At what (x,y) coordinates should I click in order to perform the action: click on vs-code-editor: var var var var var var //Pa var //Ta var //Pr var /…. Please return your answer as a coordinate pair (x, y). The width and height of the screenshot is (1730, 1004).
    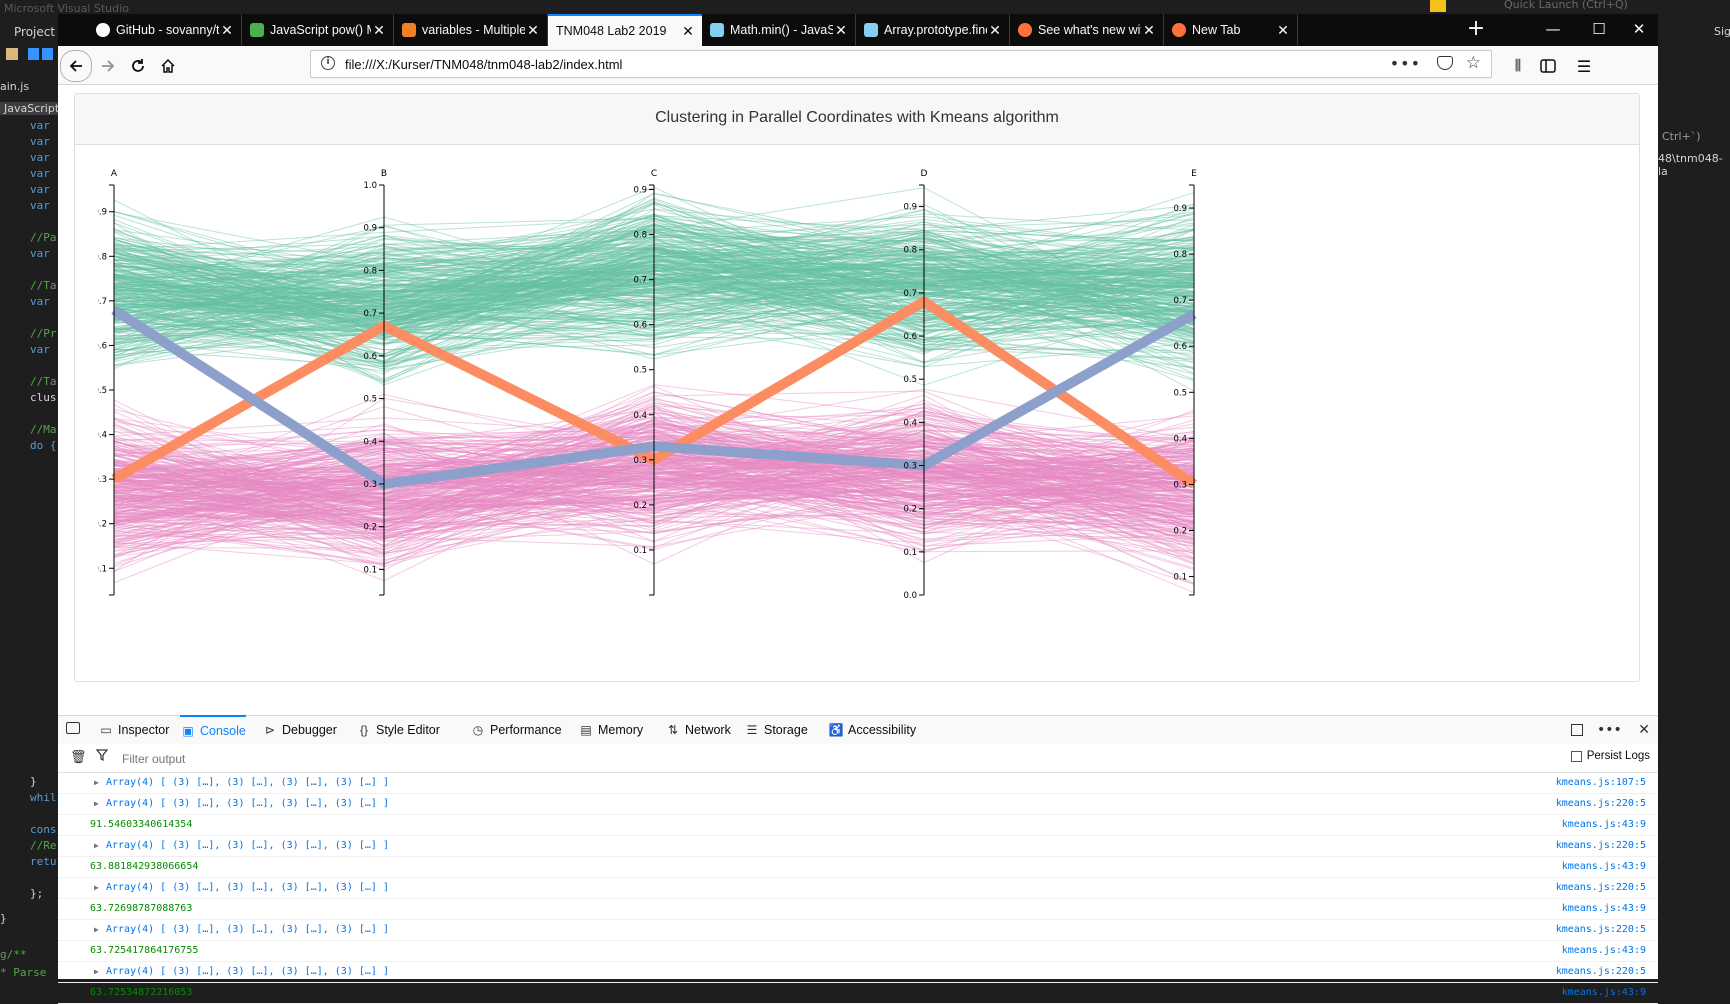
    Looking at the image, I should click on (43, 286).